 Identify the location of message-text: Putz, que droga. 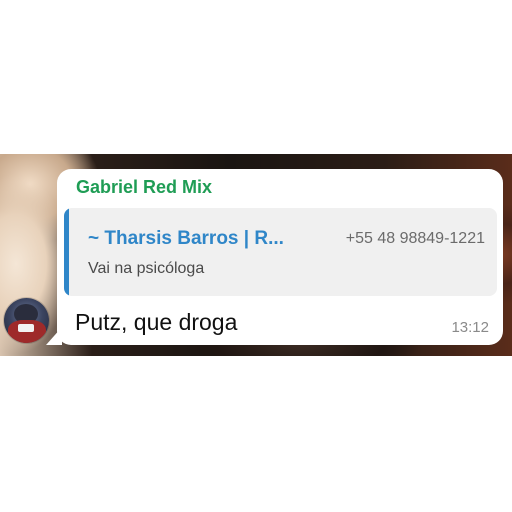
(156, 322).